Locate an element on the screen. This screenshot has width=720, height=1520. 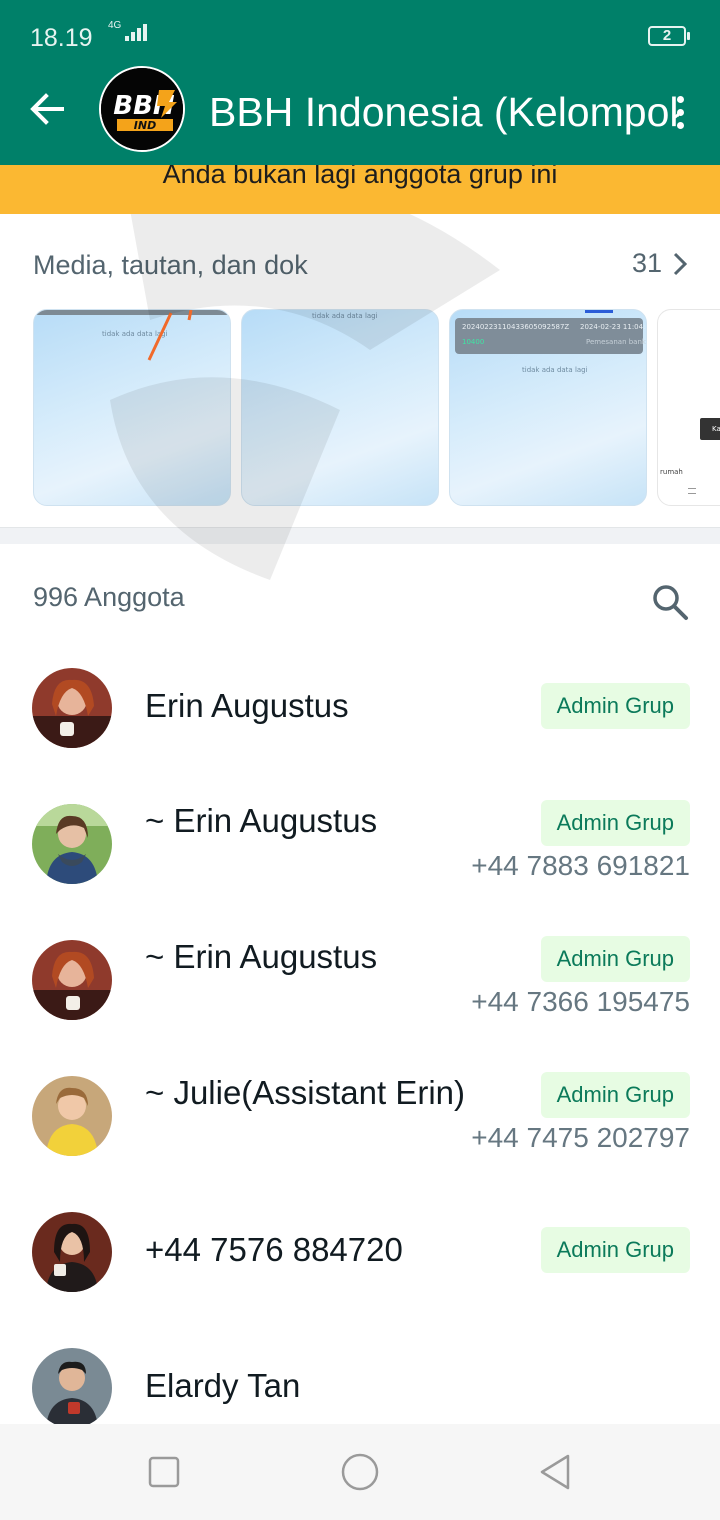
signal-icon: 4G is located at coordinates (128, 30).